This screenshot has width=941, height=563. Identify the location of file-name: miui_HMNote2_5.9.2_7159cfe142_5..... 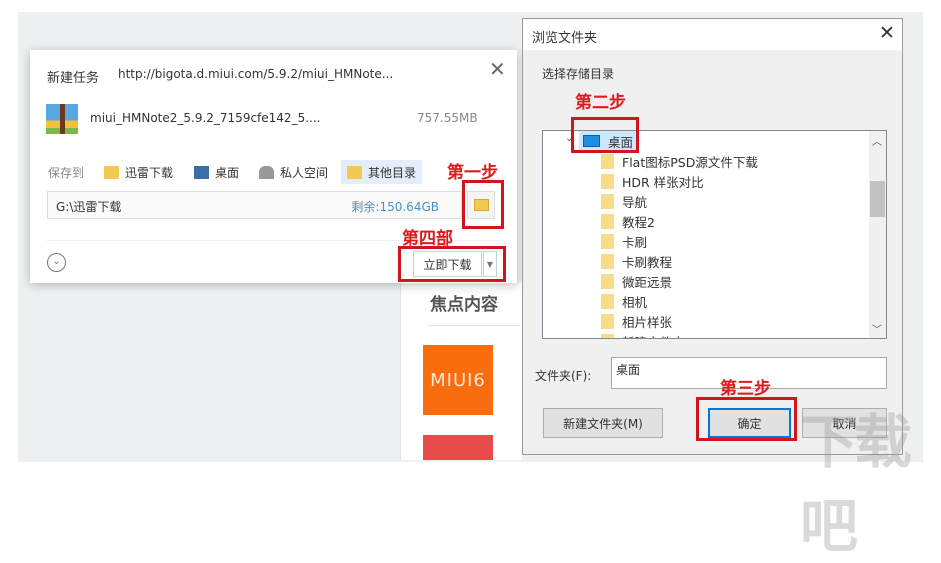
(205, 118).